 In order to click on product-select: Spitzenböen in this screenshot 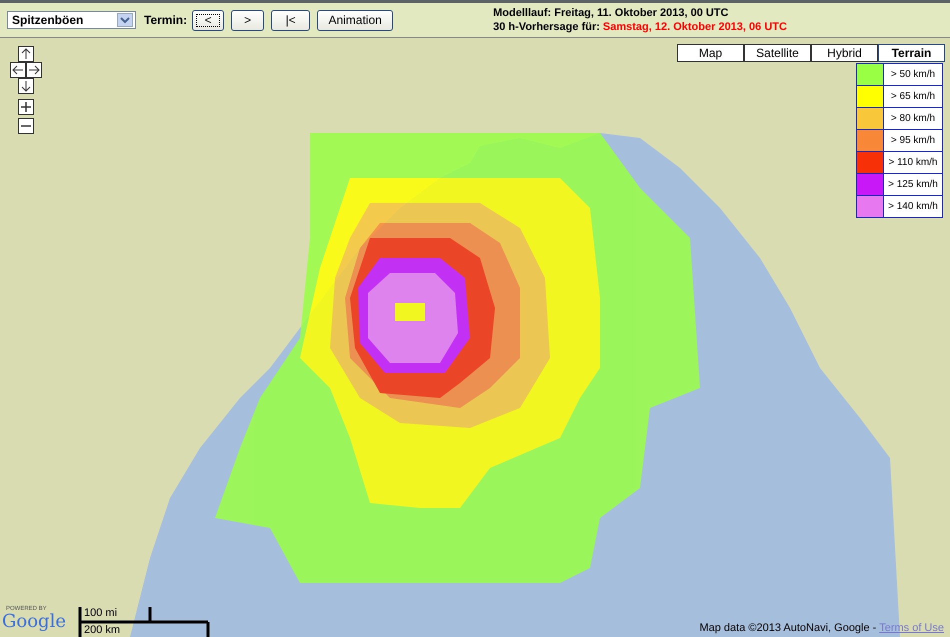, I will do `click(71, 20)`.